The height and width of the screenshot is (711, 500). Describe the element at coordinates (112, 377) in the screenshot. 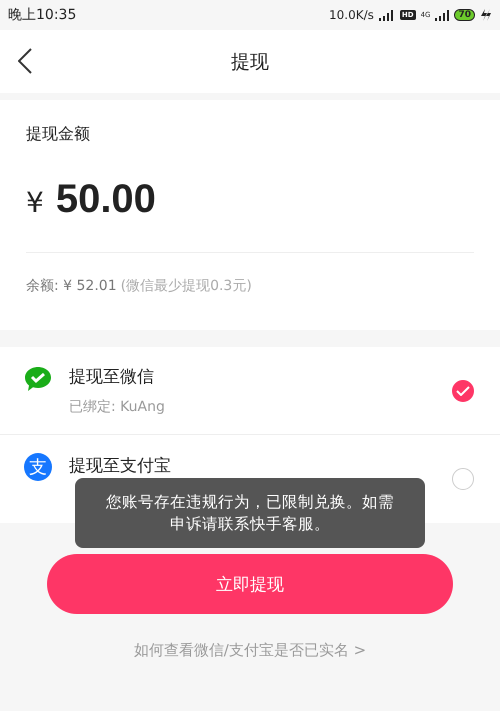

I see `option-title: 提现至微信` at that location.